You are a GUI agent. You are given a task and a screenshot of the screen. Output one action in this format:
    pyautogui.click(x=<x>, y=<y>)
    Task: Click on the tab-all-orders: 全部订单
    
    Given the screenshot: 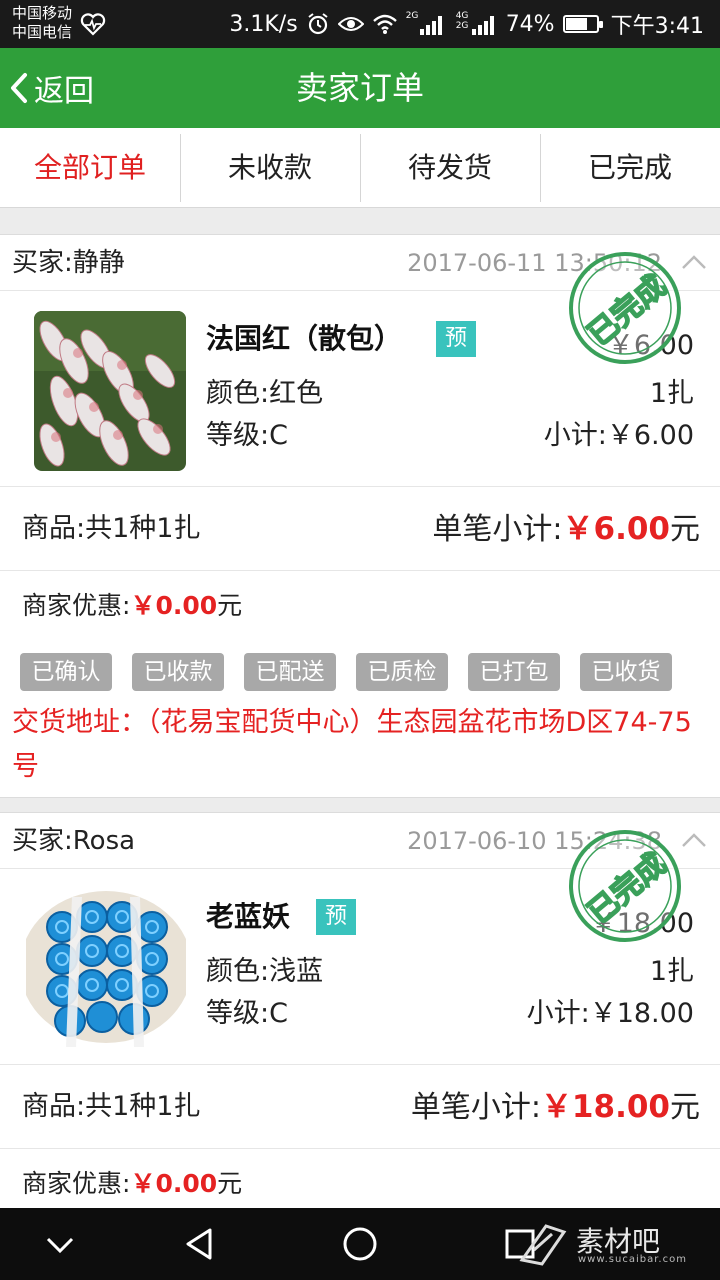 What is the action you would take?
    pyautogui.click(x=90, y=168)
    